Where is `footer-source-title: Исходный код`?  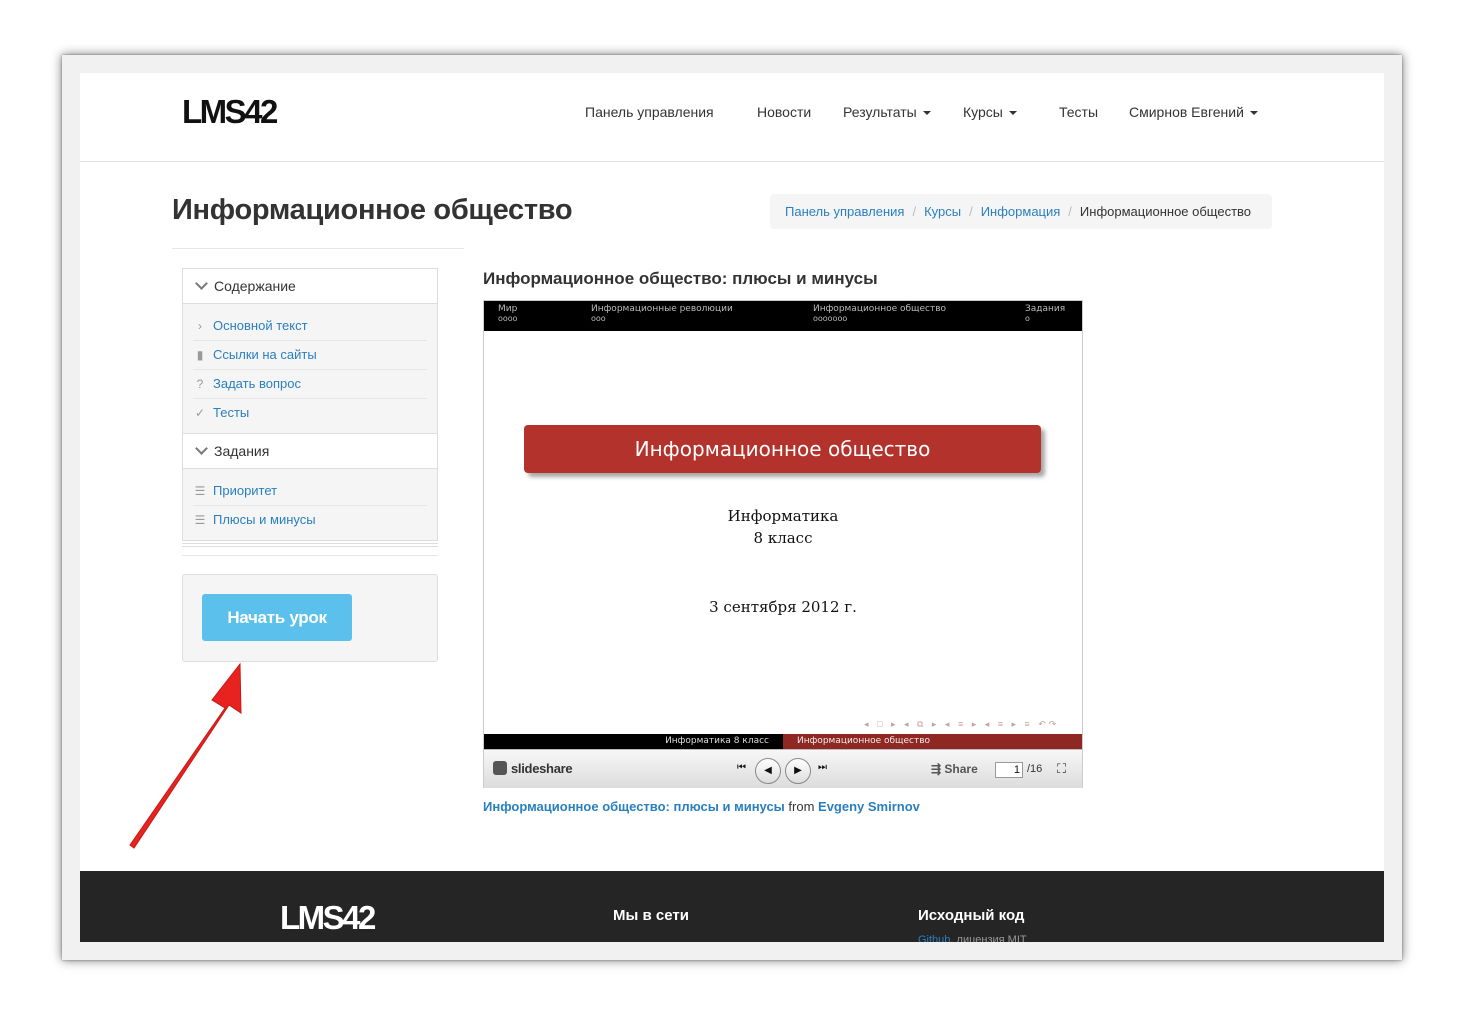
footer-source-title: Исходный код is located at coordinates (971, 915).